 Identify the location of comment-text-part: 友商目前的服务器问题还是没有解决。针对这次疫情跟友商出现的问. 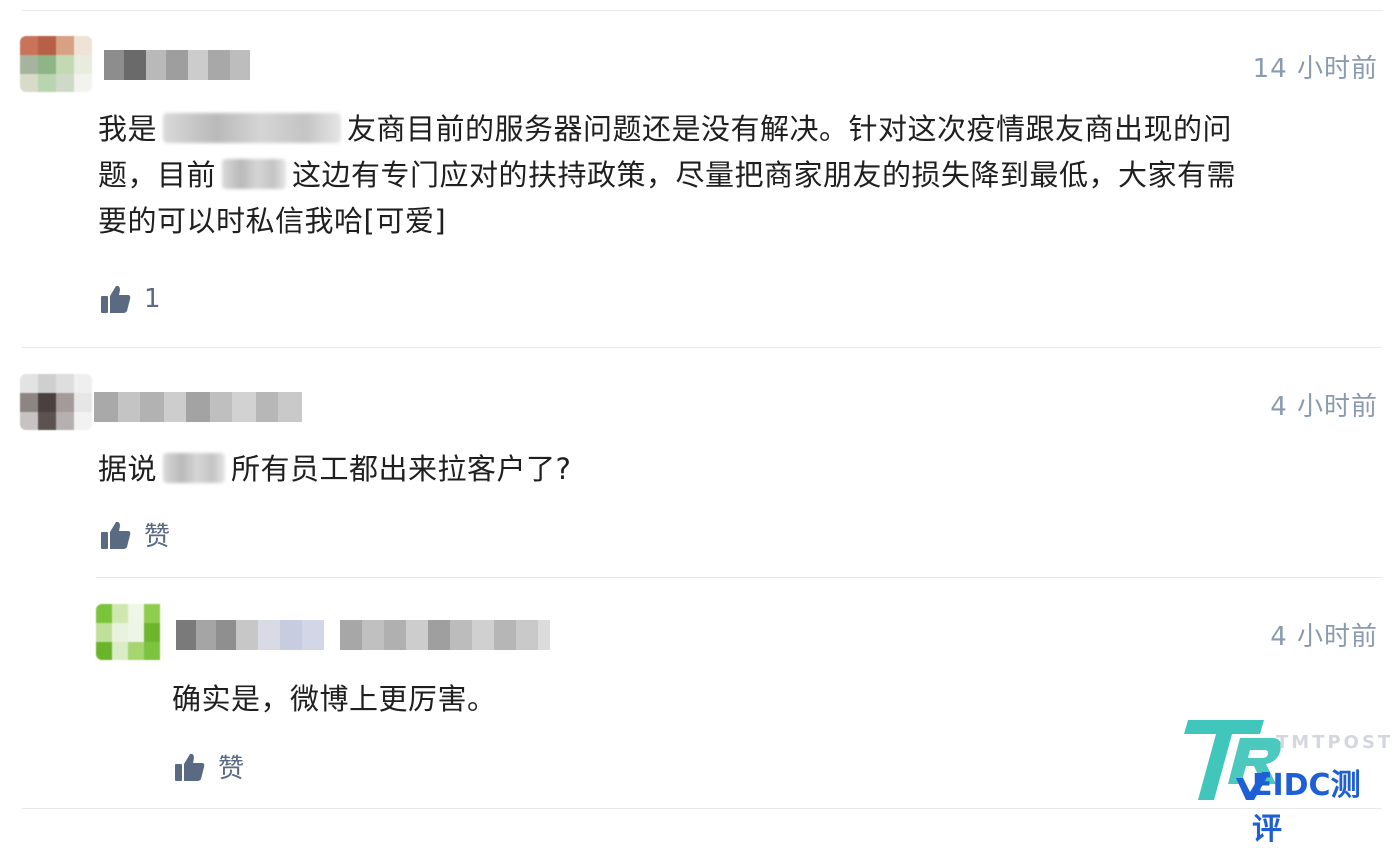
(790, 129).